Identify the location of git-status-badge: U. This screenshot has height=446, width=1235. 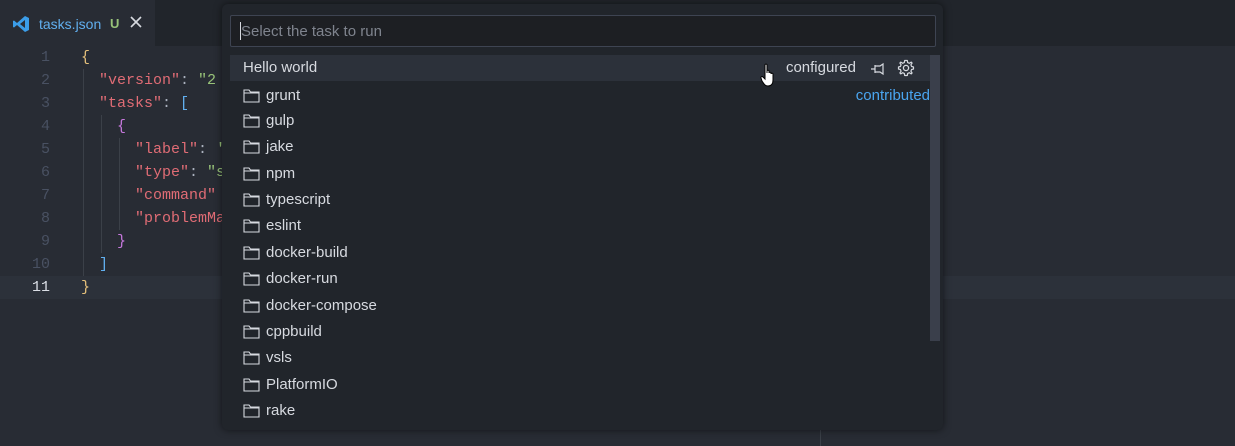
(115, 23).